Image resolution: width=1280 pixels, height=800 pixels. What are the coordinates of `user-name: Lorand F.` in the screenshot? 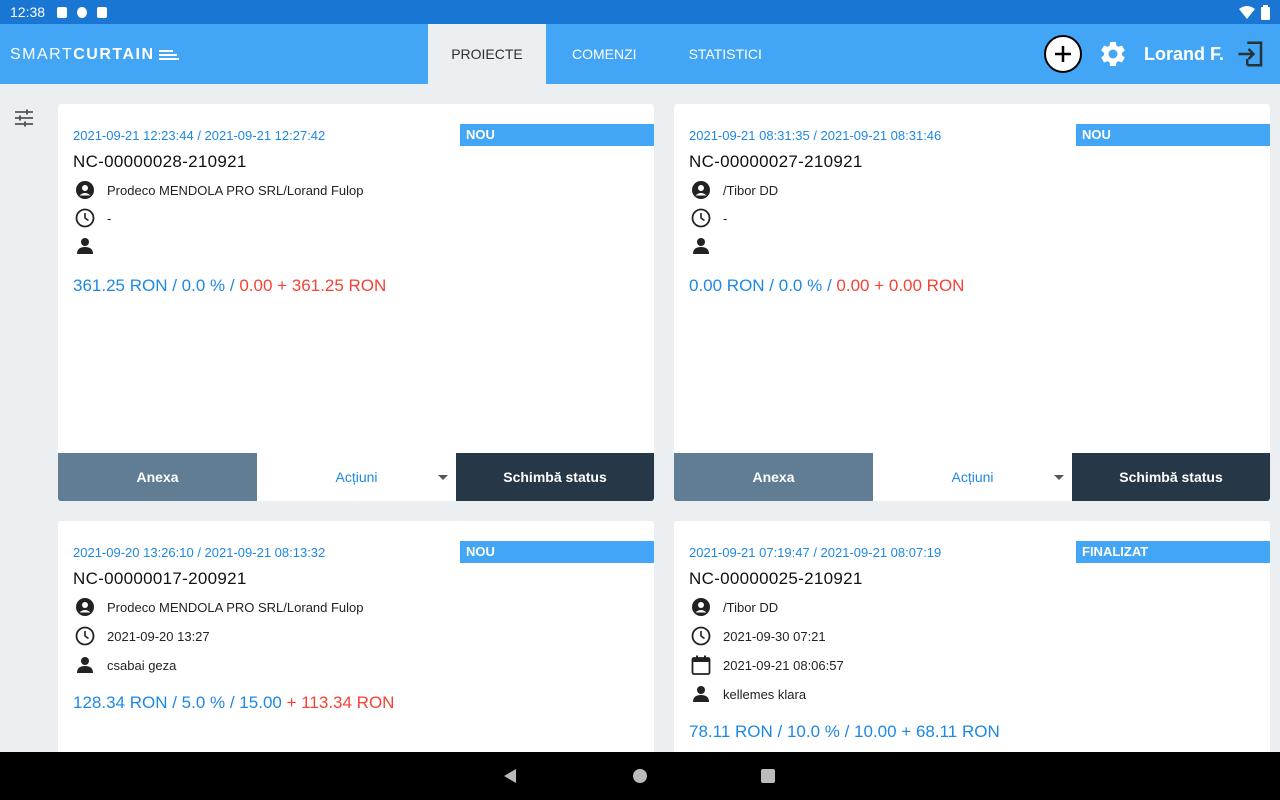 It's located at (1184, 54).